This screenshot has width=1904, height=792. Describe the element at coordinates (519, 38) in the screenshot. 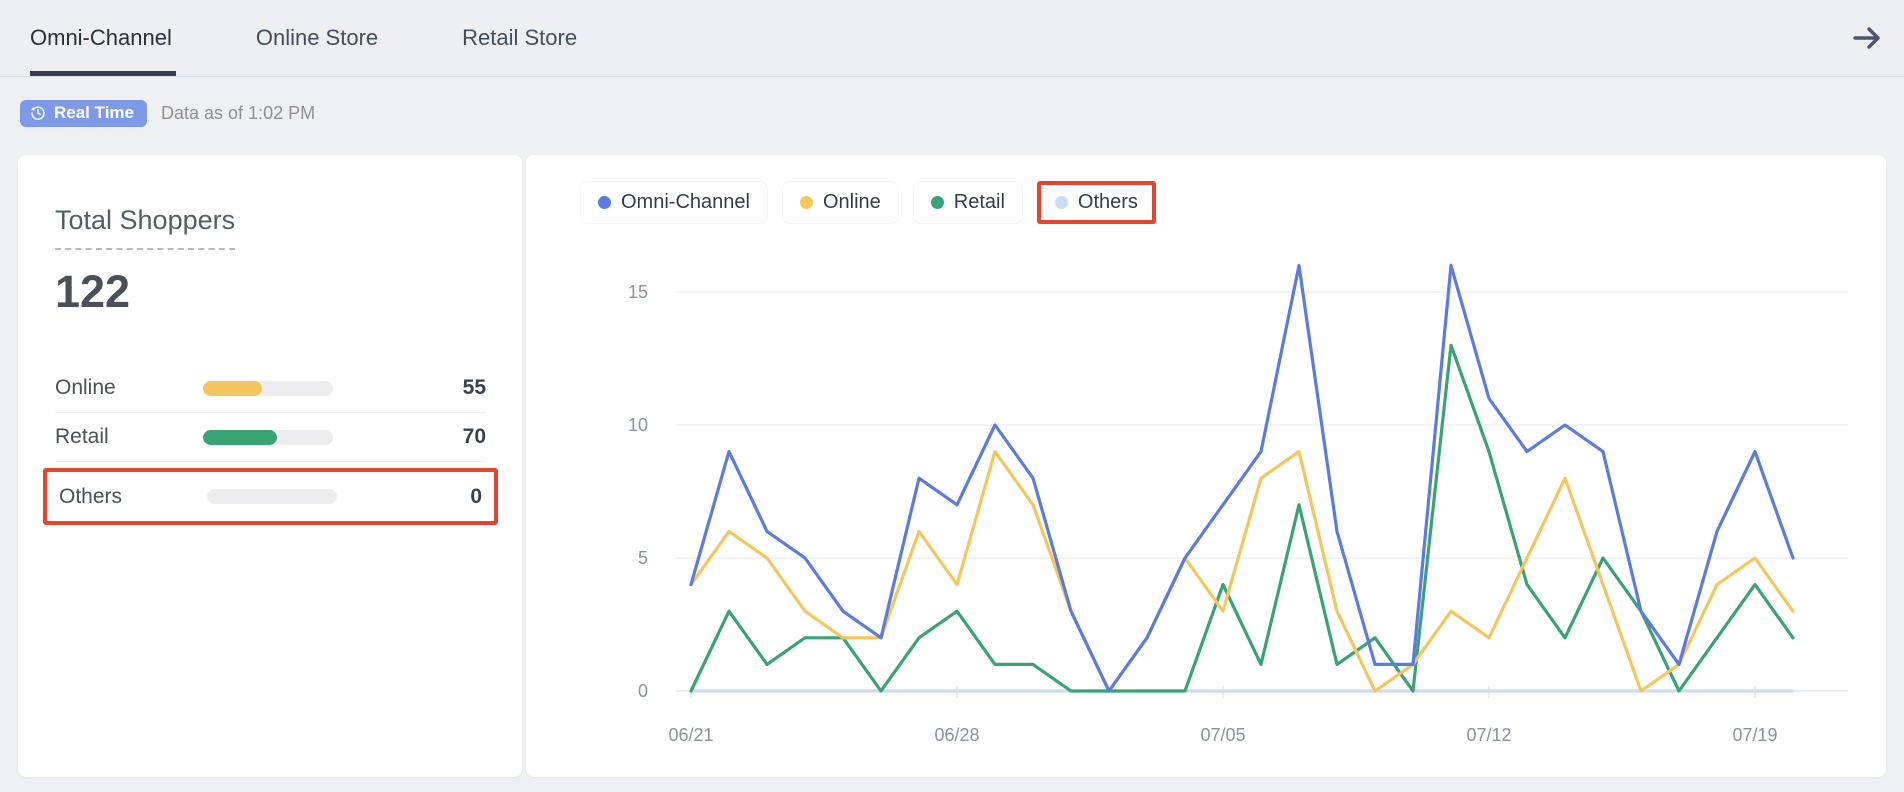

I see `tab-retail-store: Retail Store` at that location.